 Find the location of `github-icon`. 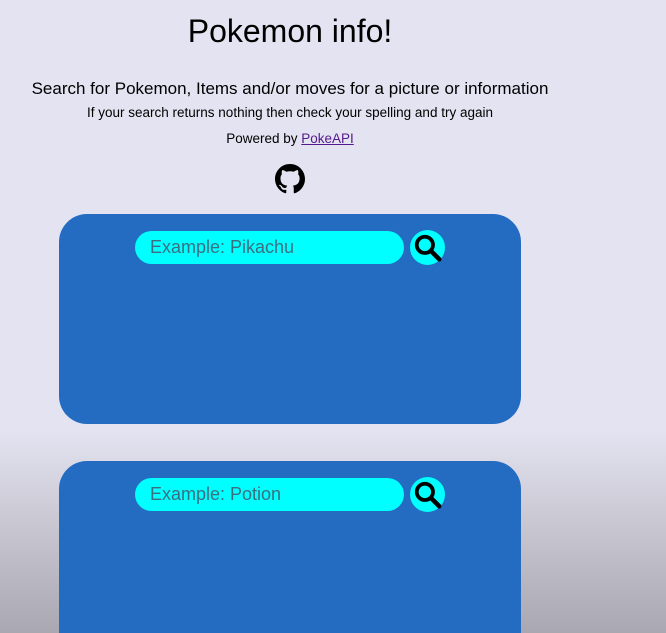

github-icon is located at coordinates (290, 179).